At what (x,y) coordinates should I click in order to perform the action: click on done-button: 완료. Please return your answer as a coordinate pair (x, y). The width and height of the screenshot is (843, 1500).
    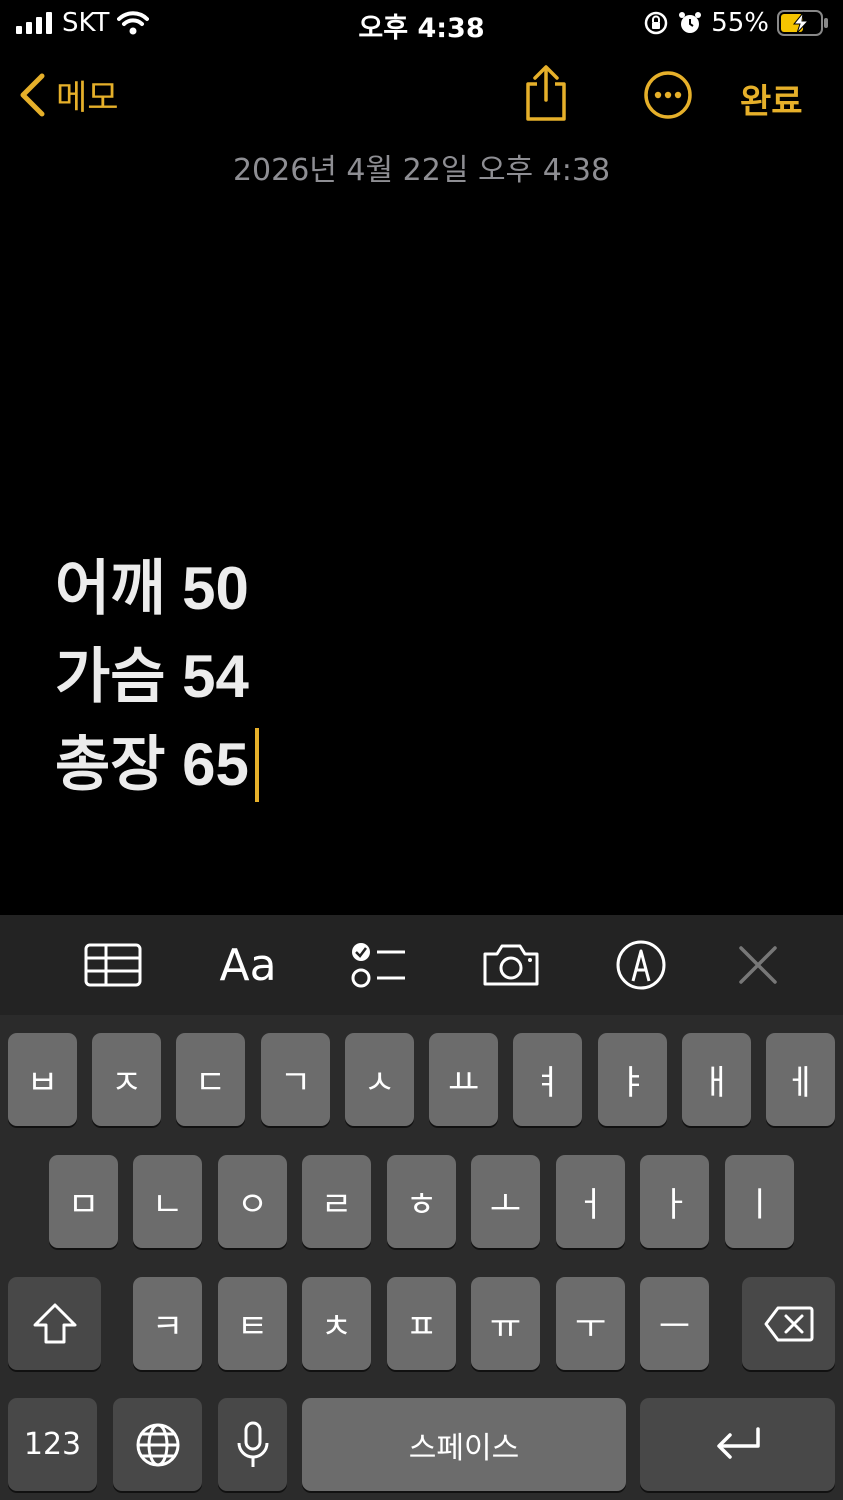
    Looking at the image, I should click on (771, 98).